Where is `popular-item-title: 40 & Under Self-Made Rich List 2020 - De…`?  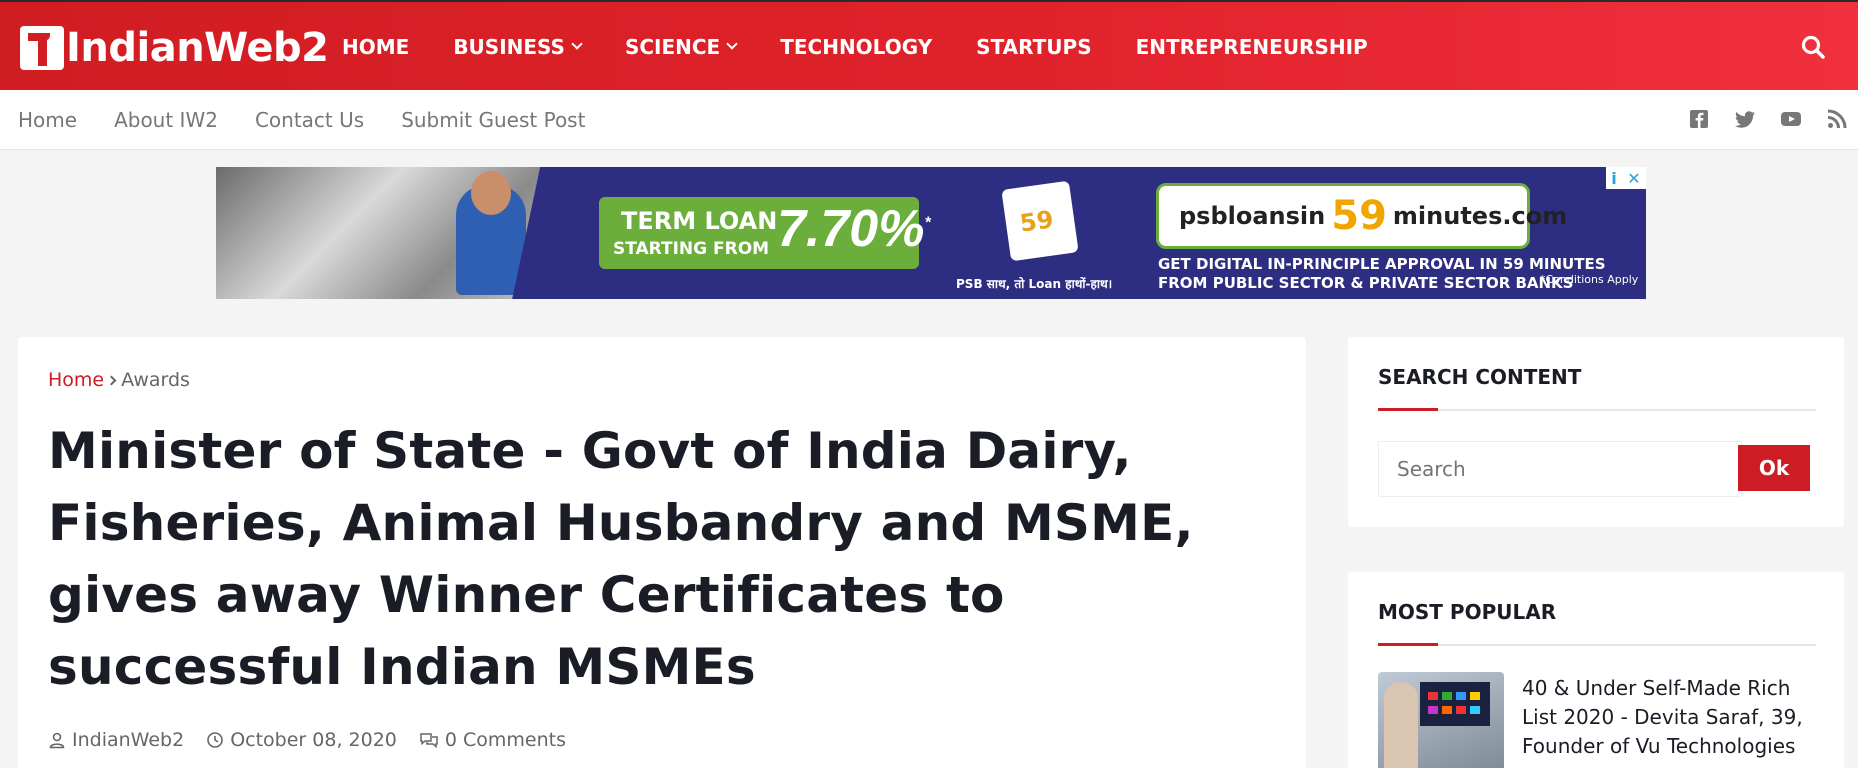
popular-item-title: 40 & Under Self-Made Rich List 2020 - De… is located at coordinates (1672, 717).